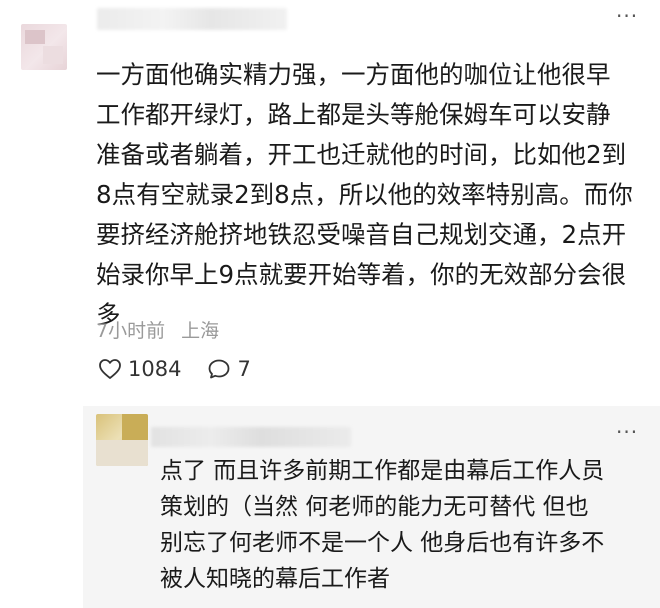 Image resolution: width=660 pixels, height=608 pixels. I want to click on like-button: 1084, so click(139, 369).